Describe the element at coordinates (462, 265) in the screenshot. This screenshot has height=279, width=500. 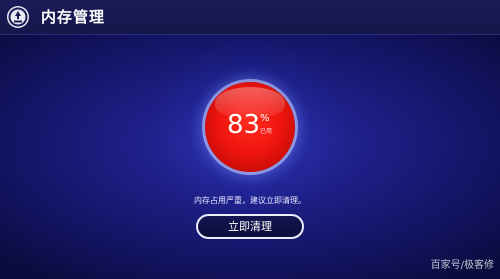
I see `watermark-text: 百家号/极客修` at that location.